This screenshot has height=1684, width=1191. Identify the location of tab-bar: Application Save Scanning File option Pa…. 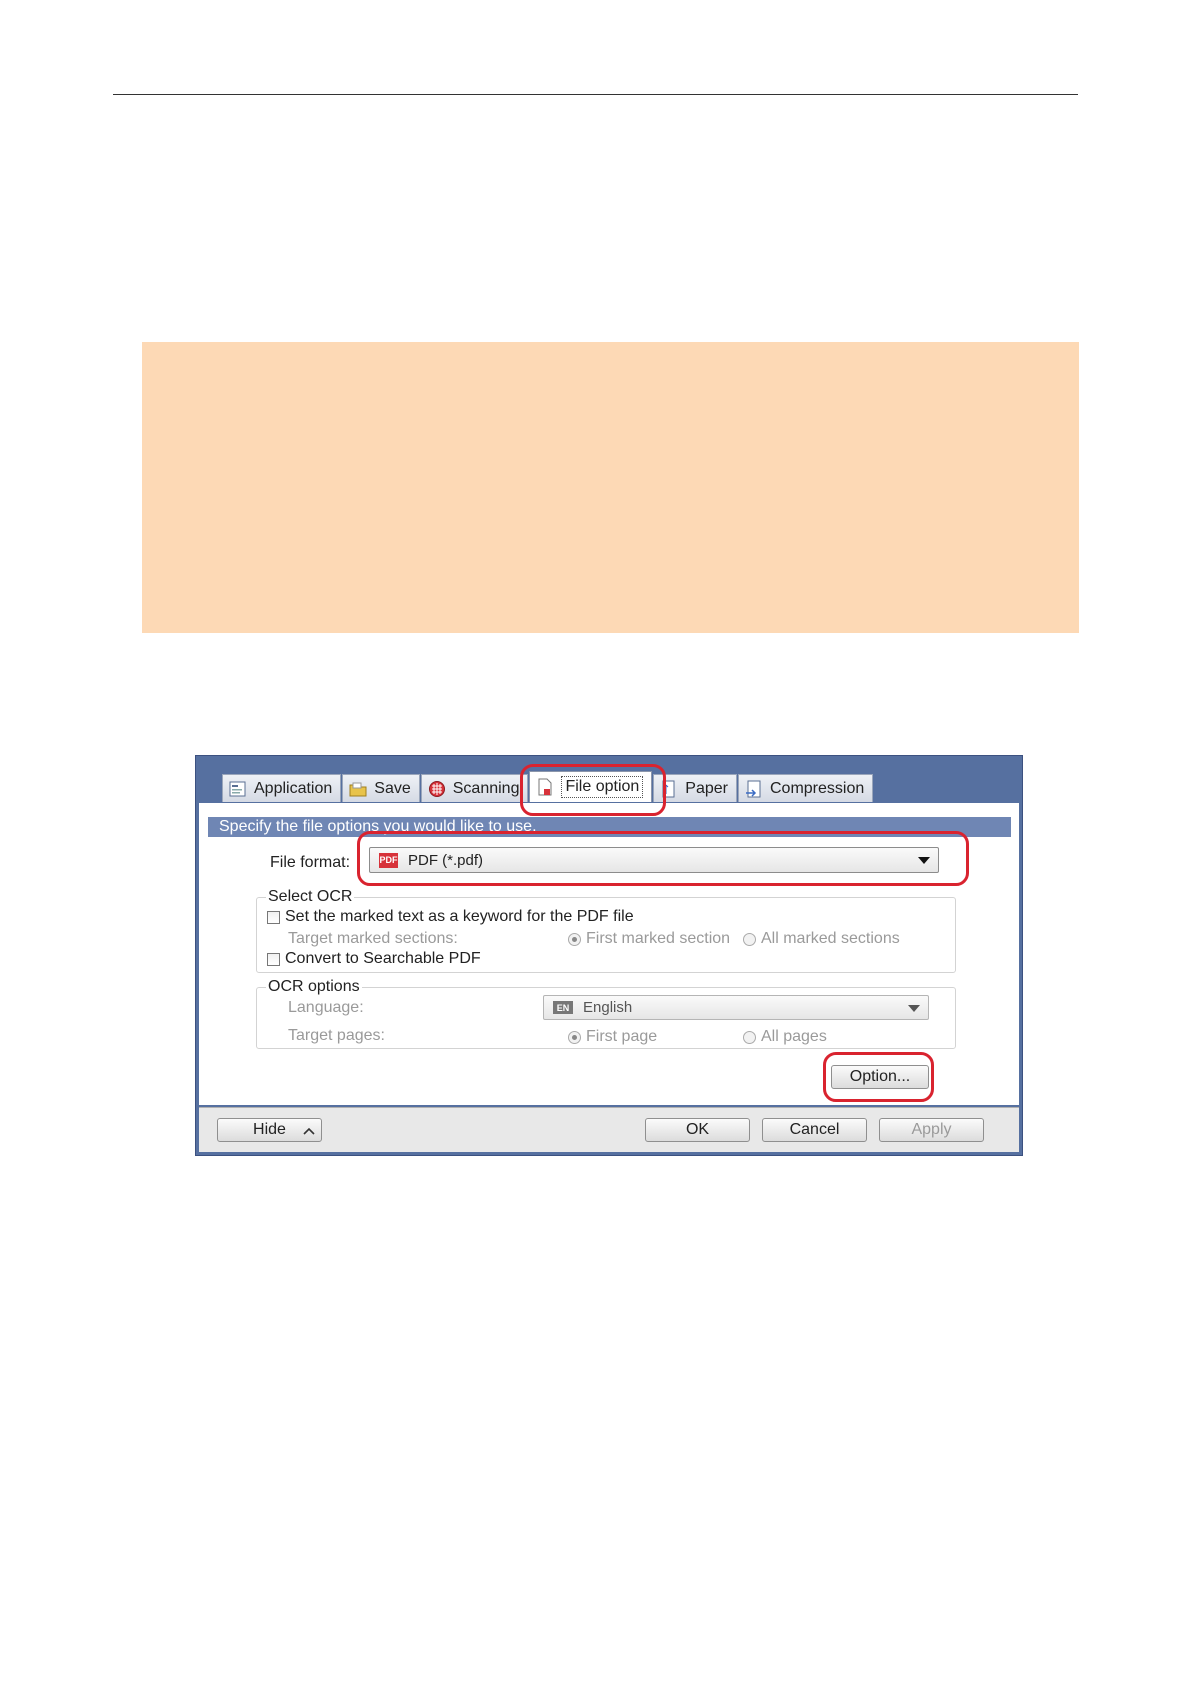
(548, 787).